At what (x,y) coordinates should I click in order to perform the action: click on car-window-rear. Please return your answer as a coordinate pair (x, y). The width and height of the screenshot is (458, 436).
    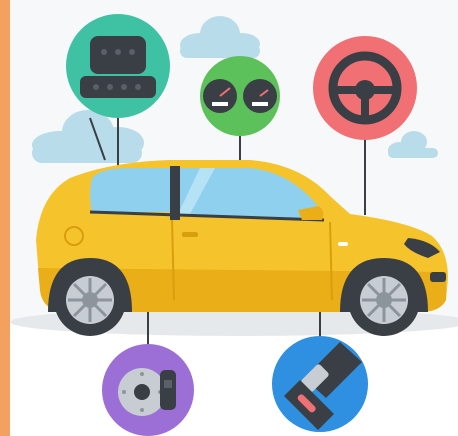
    Looking at the image, I should click on (130, 190).